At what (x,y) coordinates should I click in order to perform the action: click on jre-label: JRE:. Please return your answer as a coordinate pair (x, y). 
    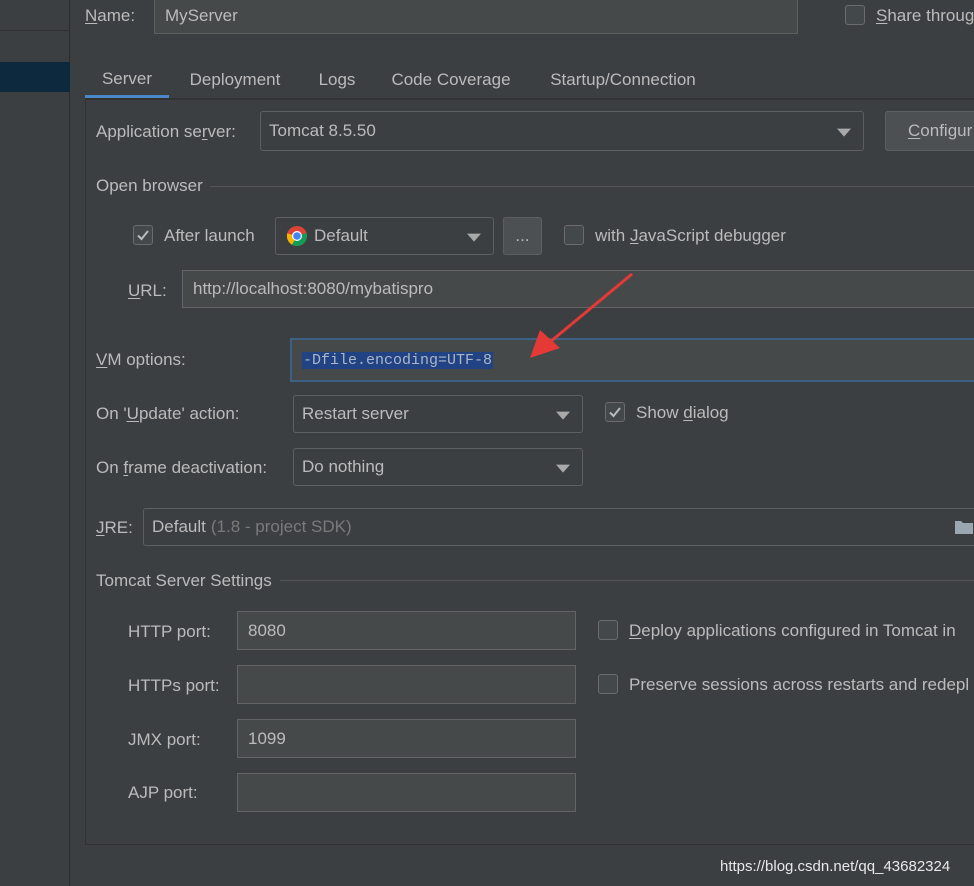
    Looking at the image, I should click on (114, 527).